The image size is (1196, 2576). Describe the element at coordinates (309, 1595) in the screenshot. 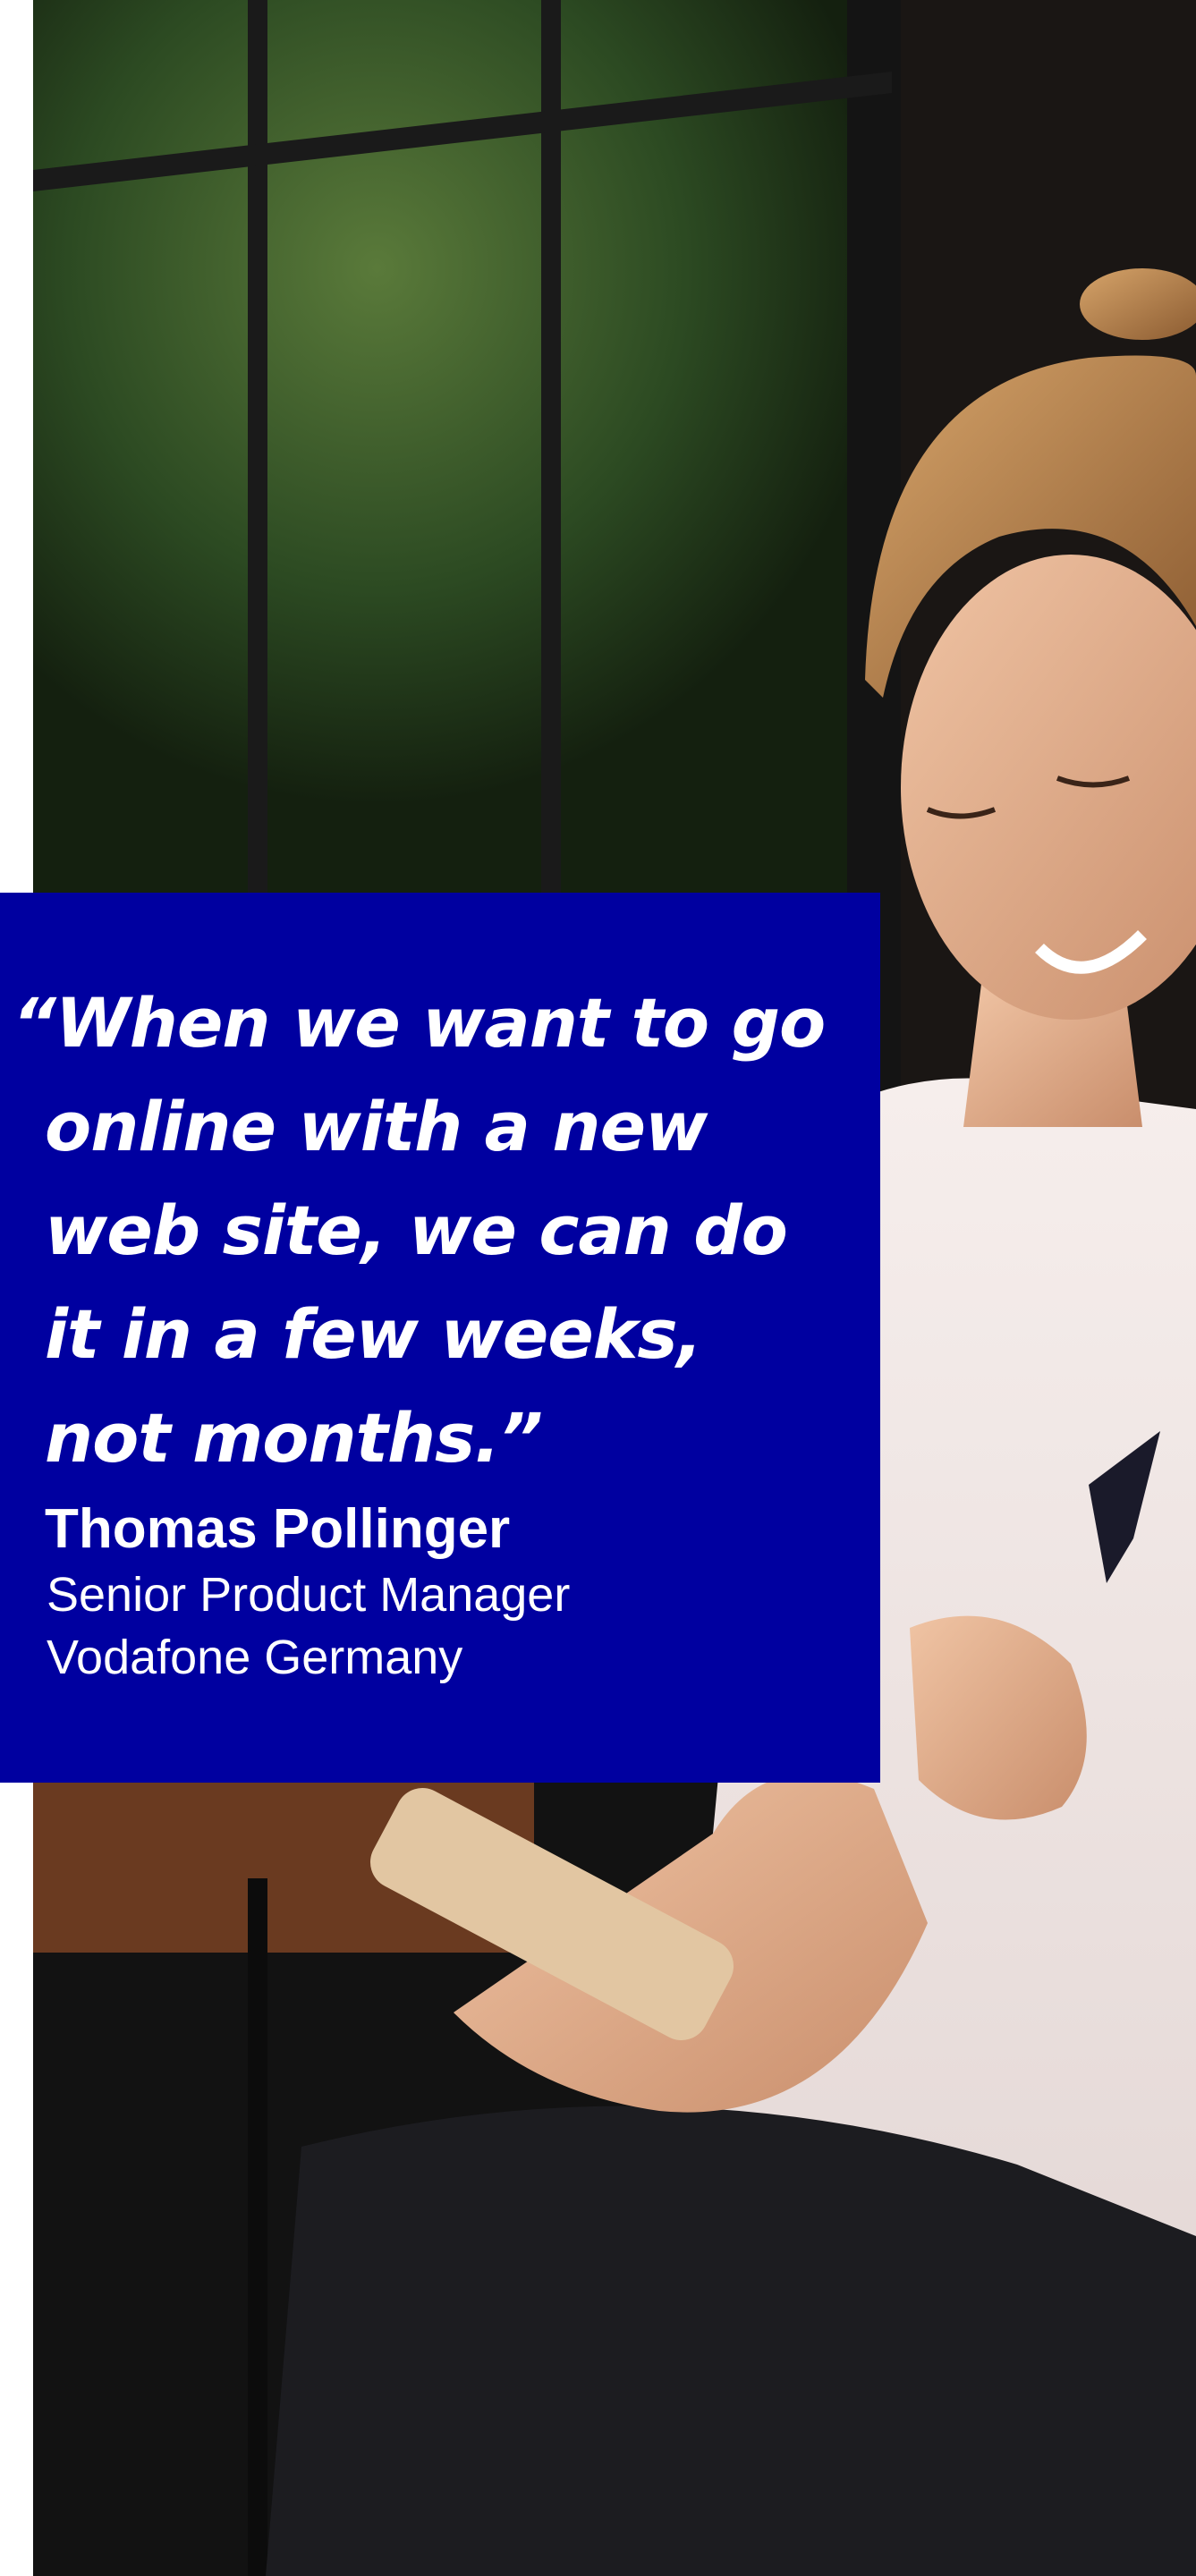

I see `author-title: Senior Product Manager` at that location.